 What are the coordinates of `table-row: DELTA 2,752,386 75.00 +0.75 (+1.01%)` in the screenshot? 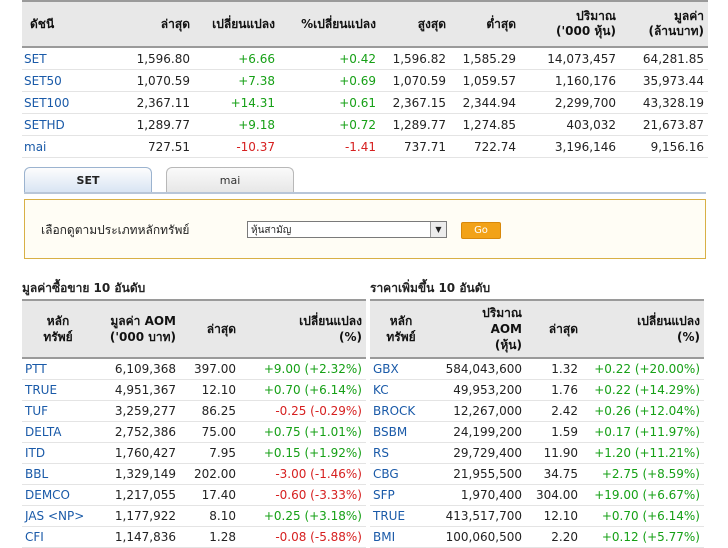 It's located at (194, 432).